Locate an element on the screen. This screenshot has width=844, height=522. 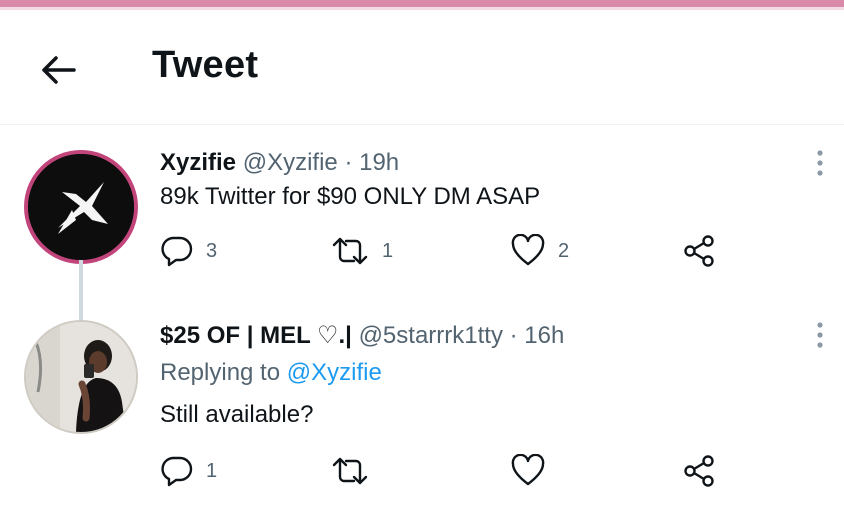
x-logo-icon is located at coordinates (81, 207).